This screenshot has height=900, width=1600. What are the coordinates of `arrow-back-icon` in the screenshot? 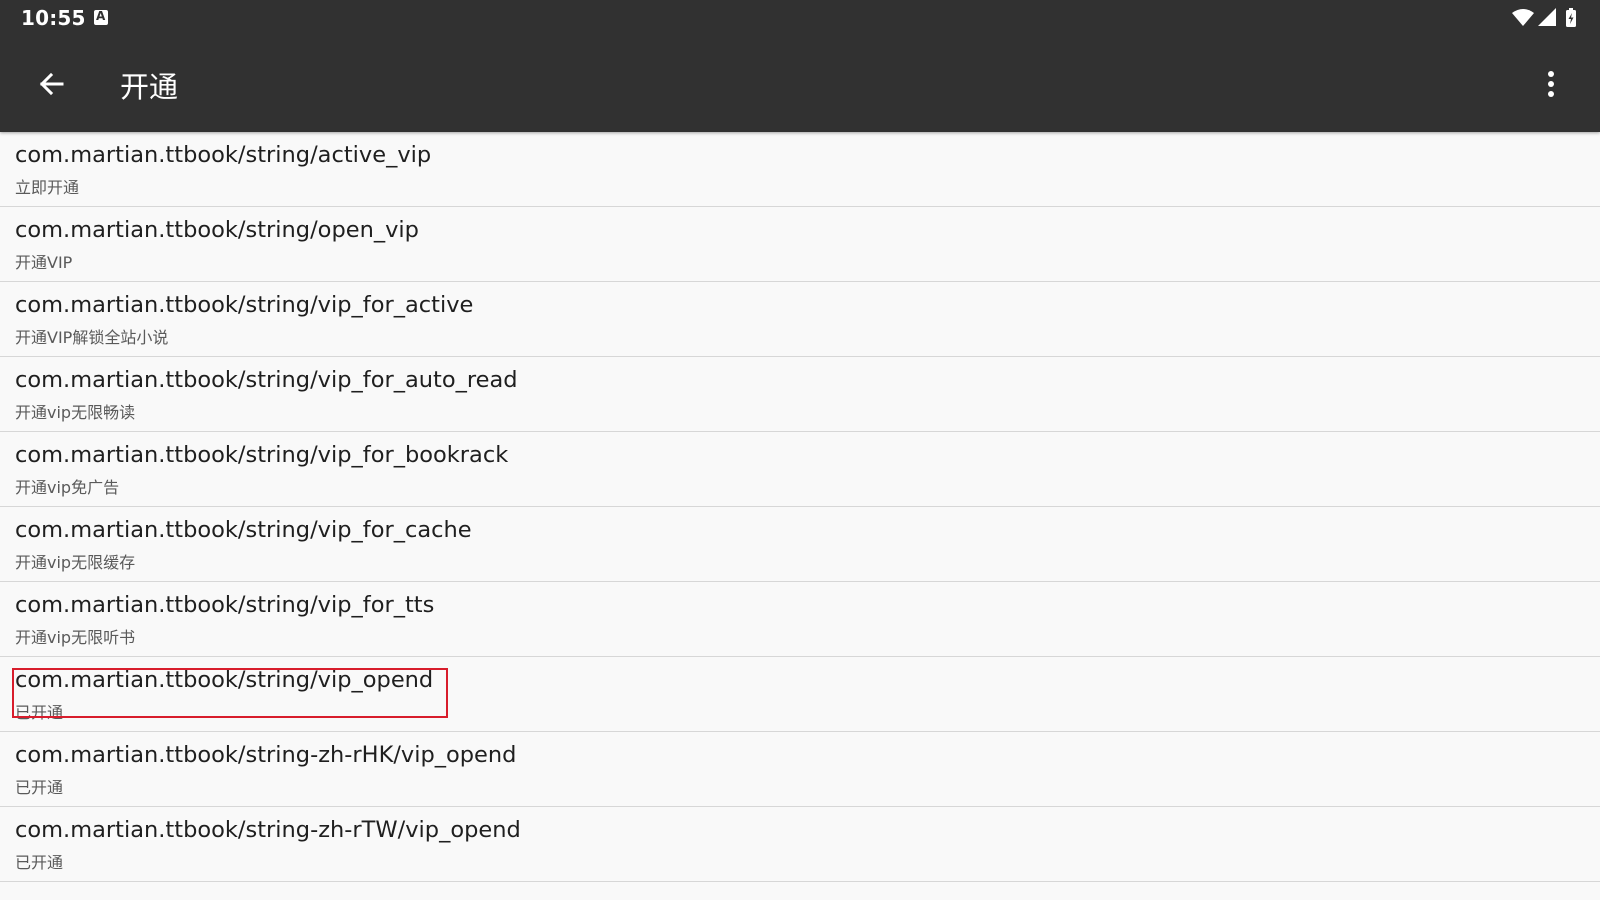 It's located at (51, 84).